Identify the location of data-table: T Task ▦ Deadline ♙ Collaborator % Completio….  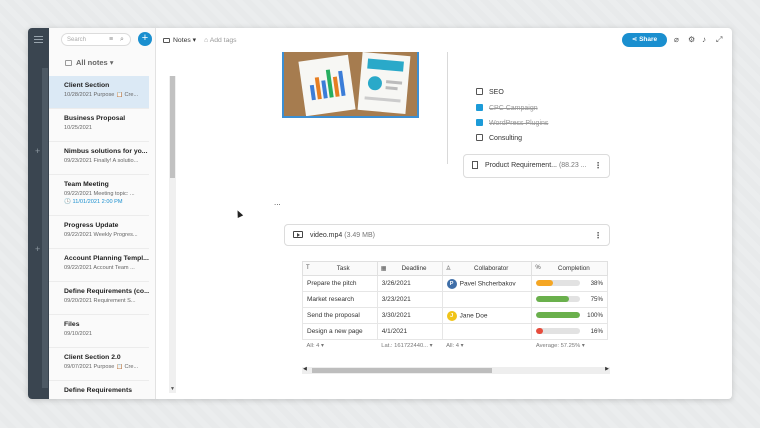
(455, 307).